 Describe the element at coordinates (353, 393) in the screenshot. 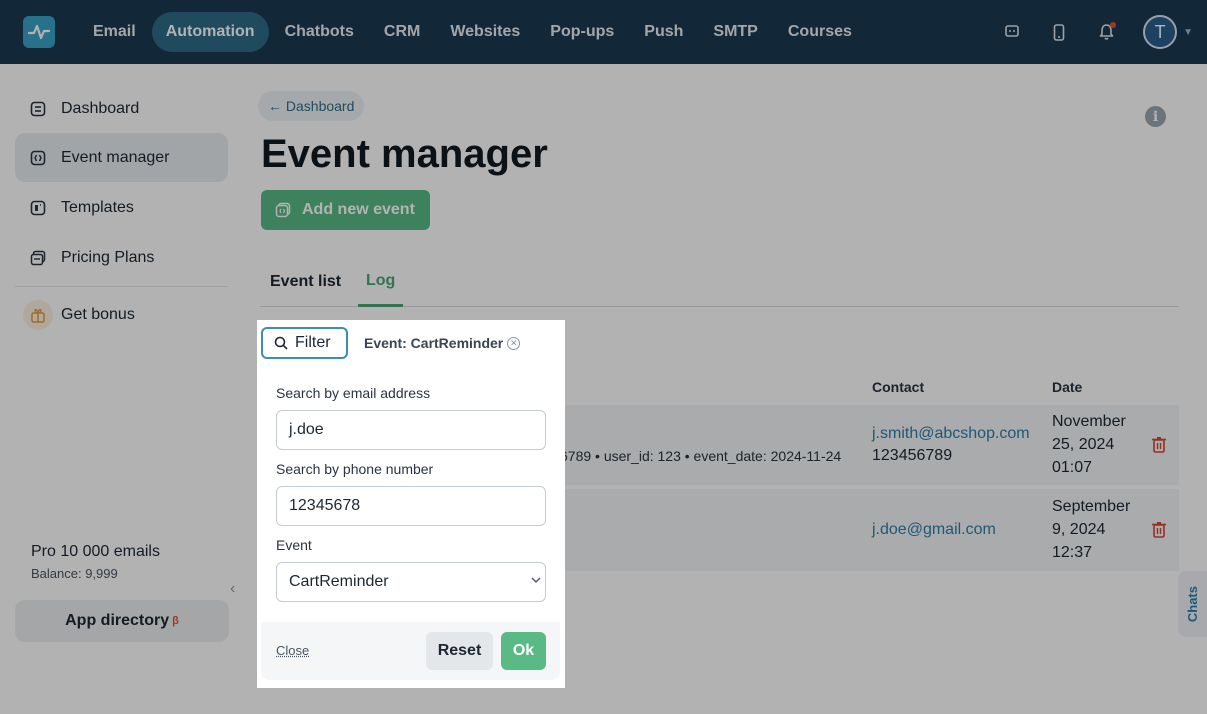

I see `email-search-label: Search by email address` at that location.